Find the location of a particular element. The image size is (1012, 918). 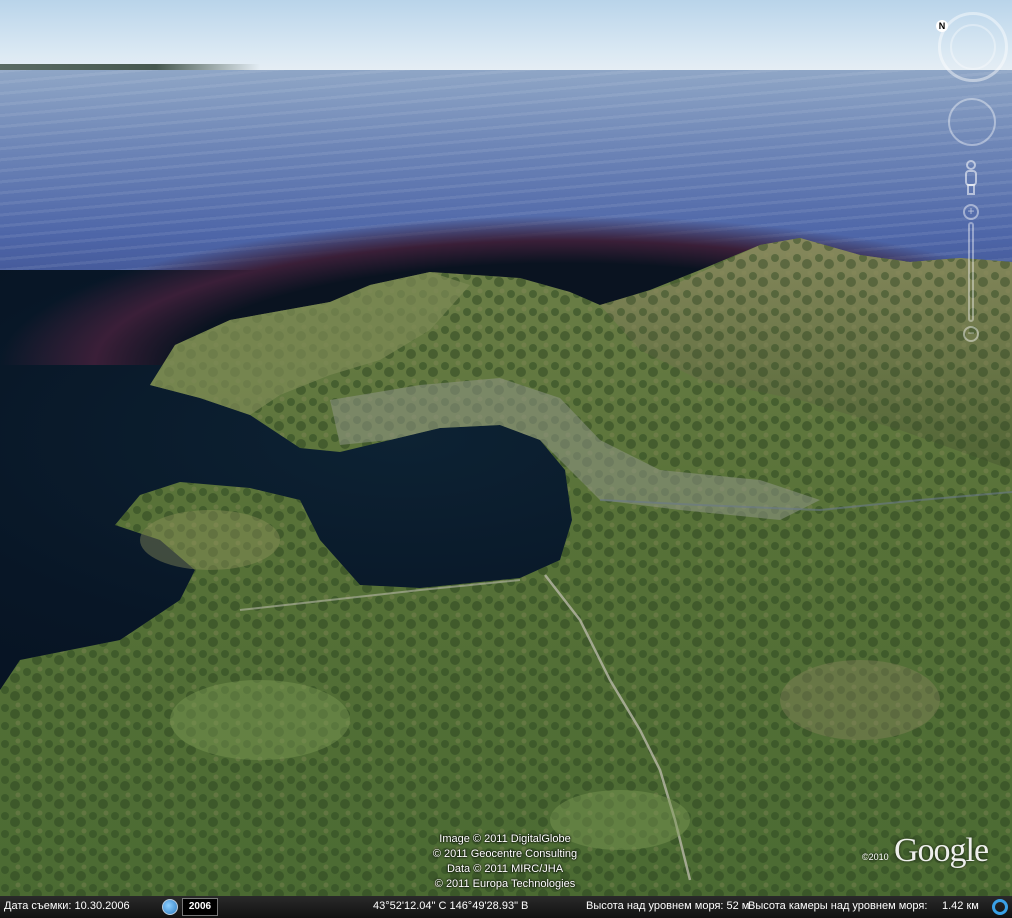

zoom-out-button: − is located at coordinates (971, 334).